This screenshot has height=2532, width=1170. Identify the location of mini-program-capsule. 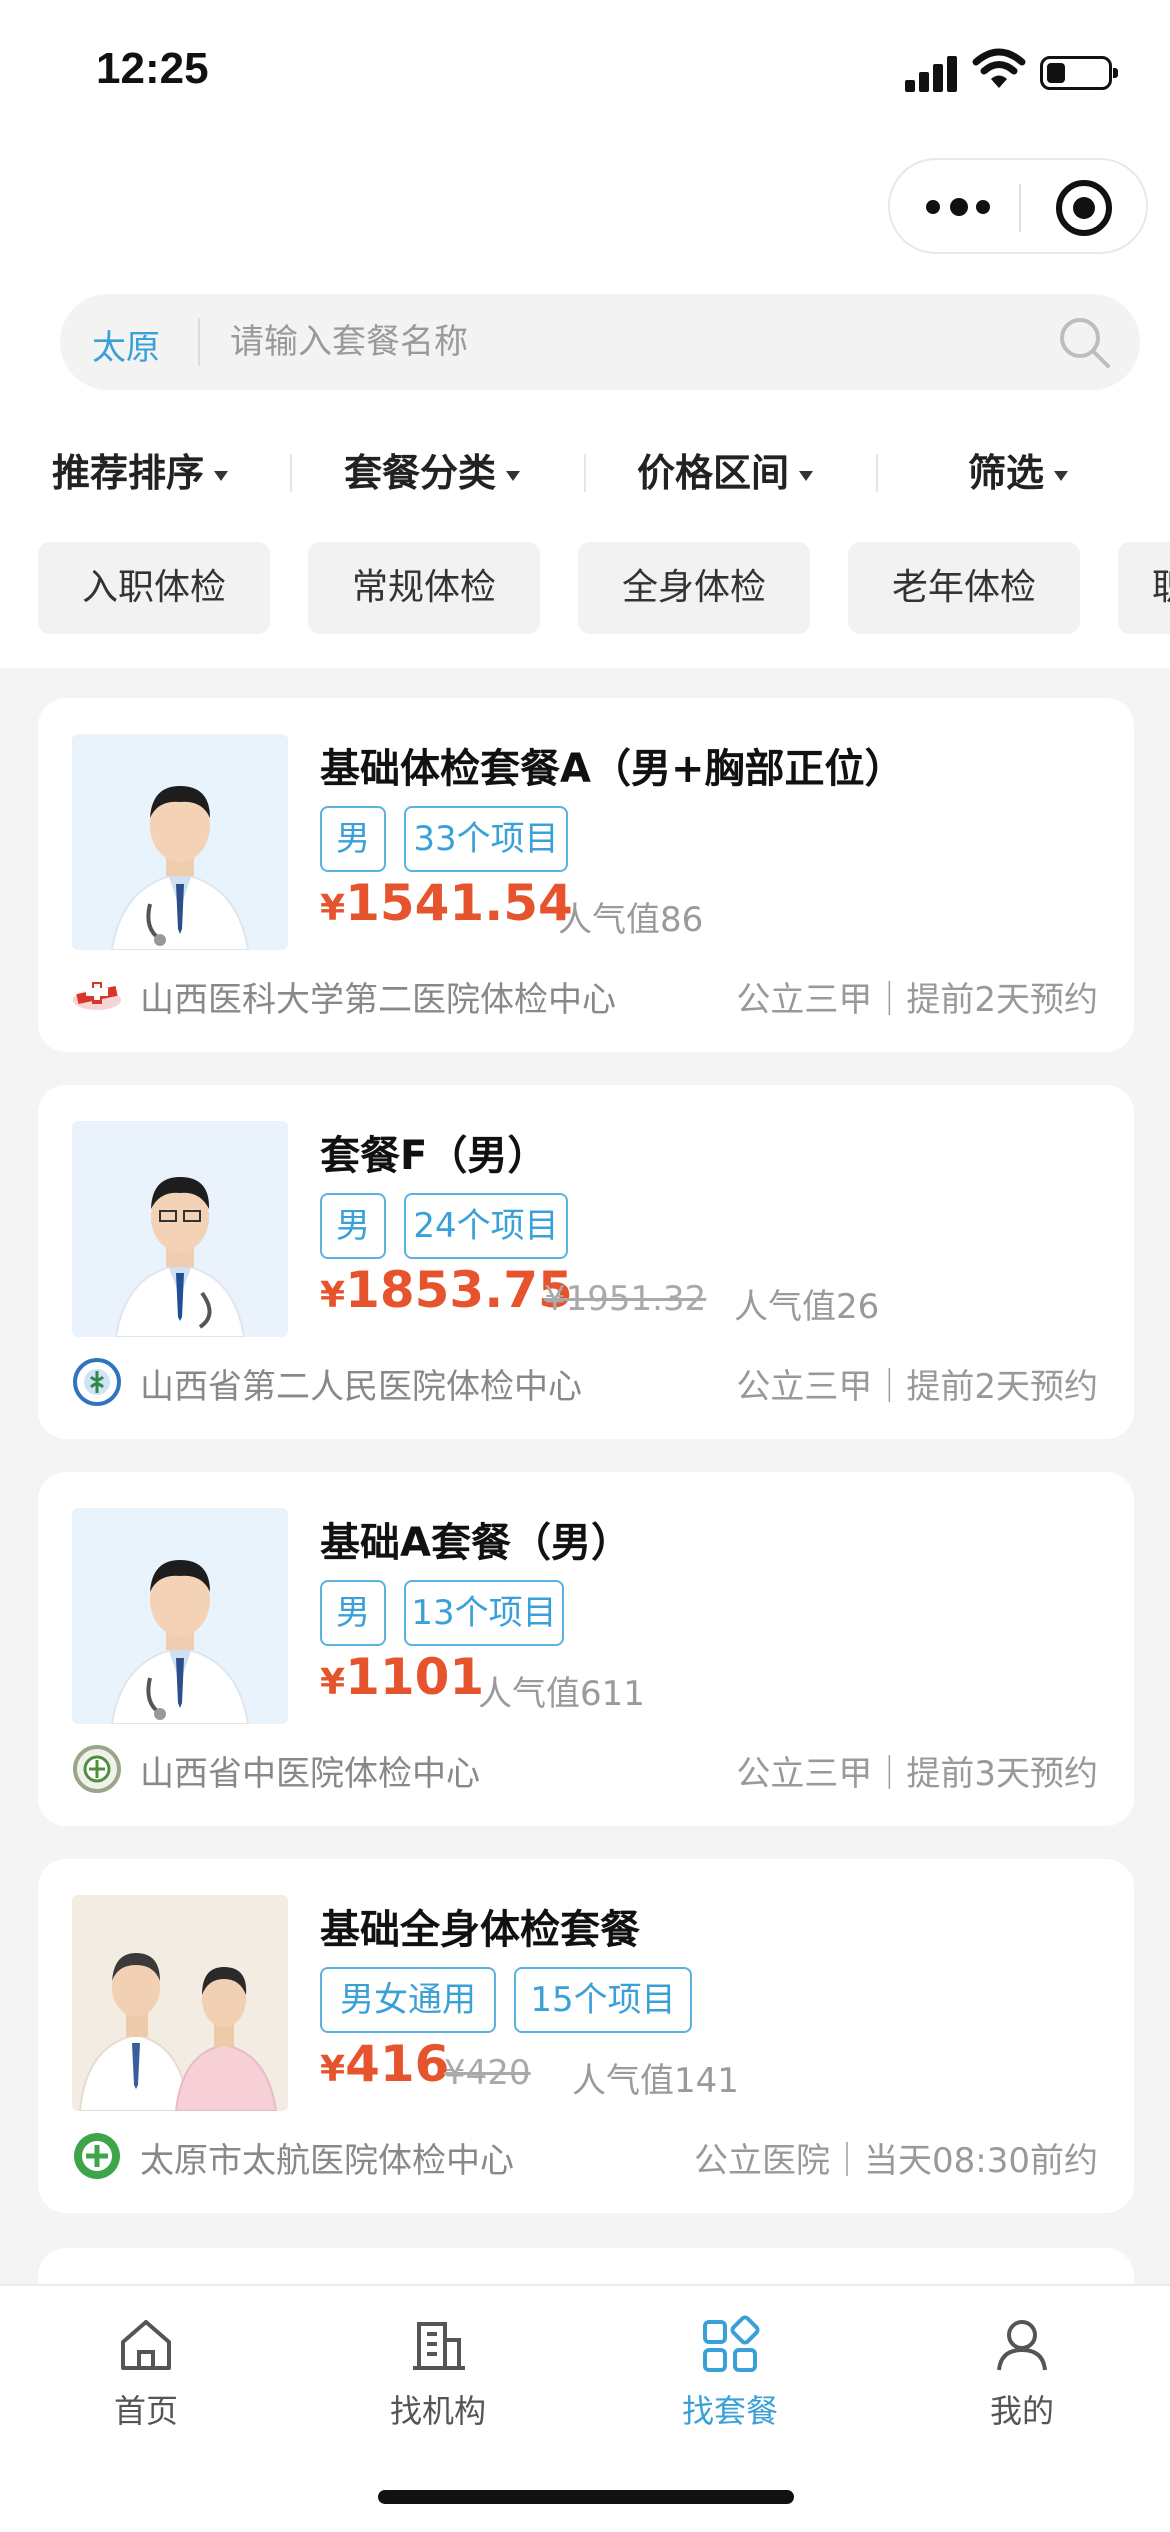
(1018, 206).